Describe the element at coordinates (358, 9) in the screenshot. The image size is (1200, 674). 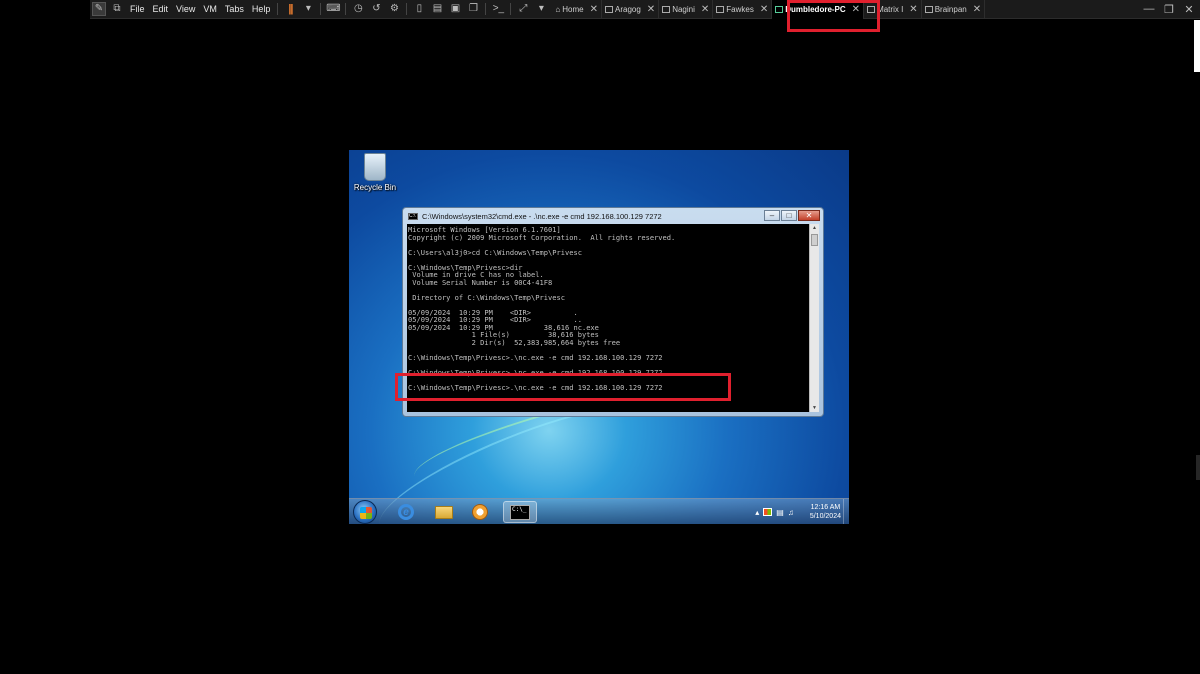
I see `snapshot-icon: ◷` at that location.